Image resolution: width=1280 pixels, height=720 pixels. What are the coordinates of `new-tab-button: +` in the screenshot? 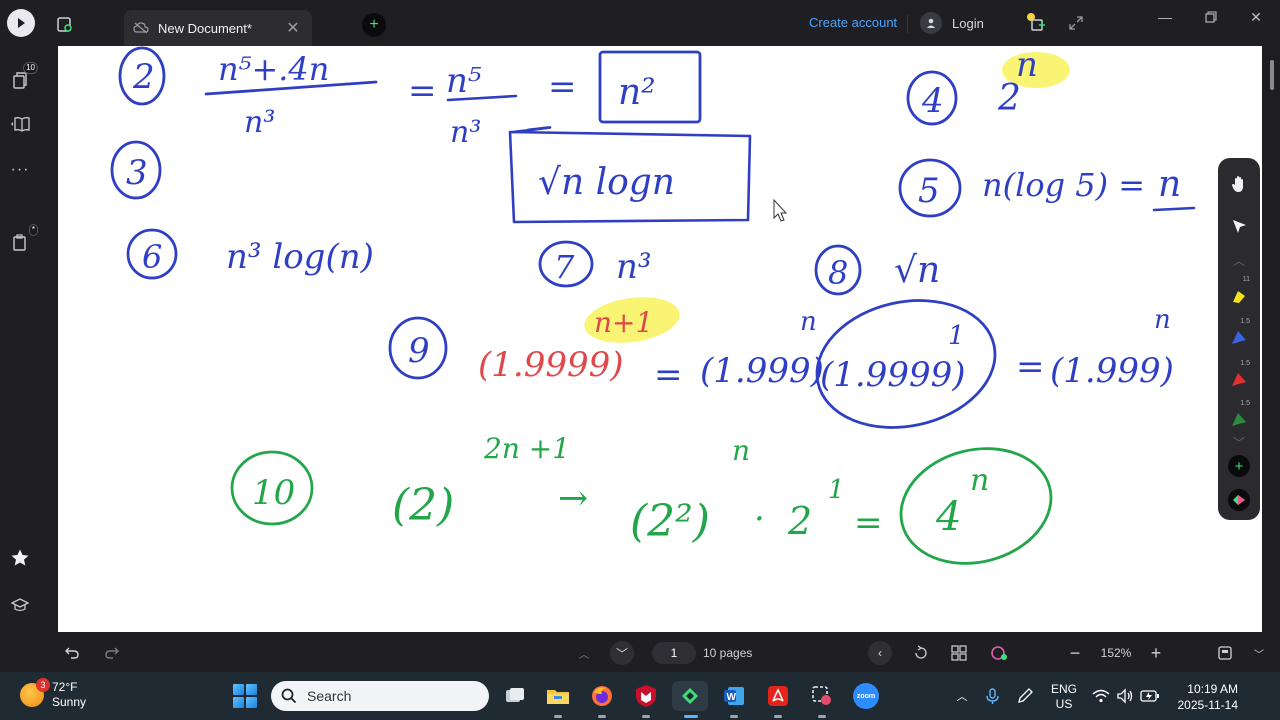 It's located at (374, 25).